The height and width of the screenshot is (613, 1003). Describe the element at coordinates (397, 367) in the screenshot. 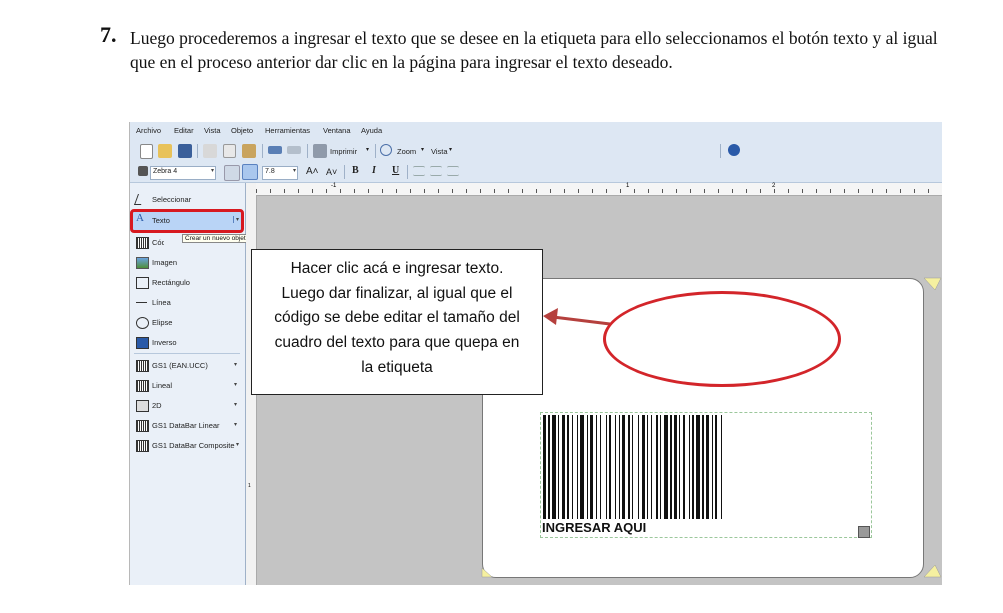

I see `callout-line: la etiqueta` at that location.